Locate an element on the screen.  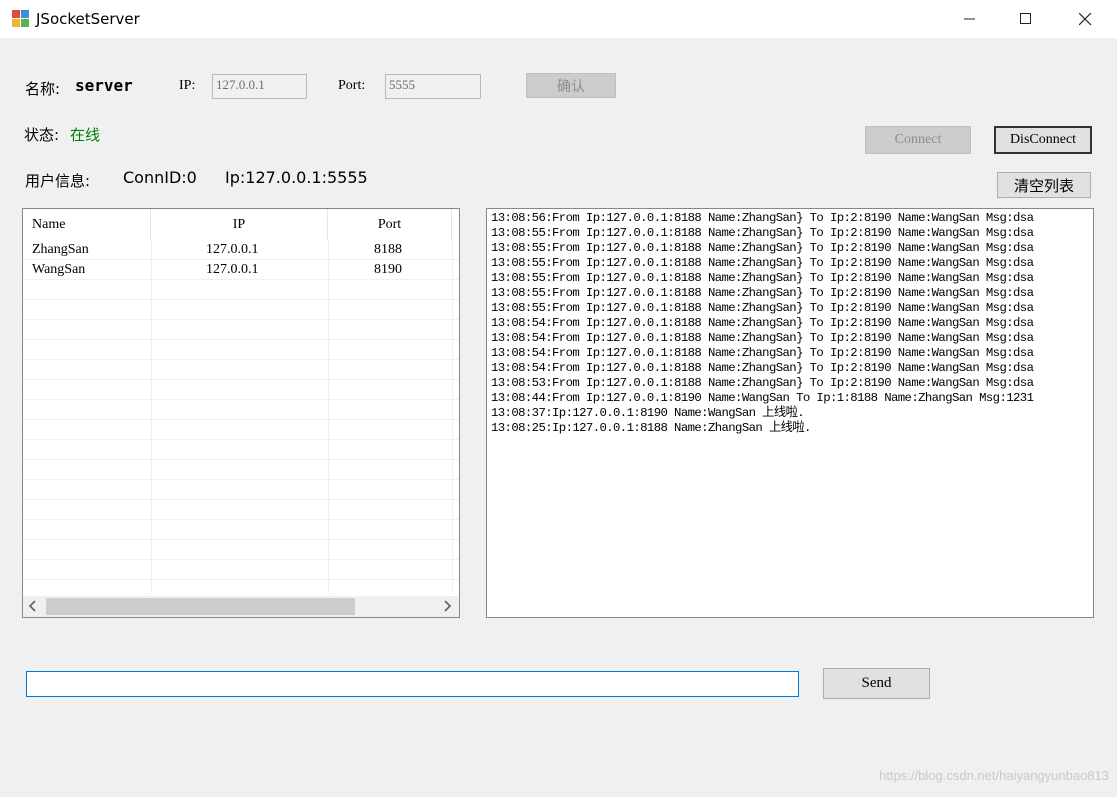
port-label: Port: is located at coordinates (352, 85).